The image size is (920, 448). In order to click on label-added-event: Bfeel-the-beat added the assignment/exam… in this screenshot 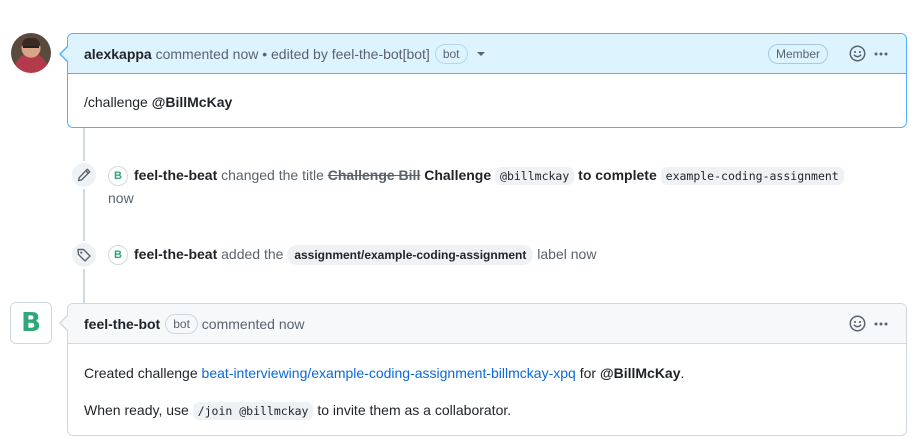, I will do `click(352, 254)`.